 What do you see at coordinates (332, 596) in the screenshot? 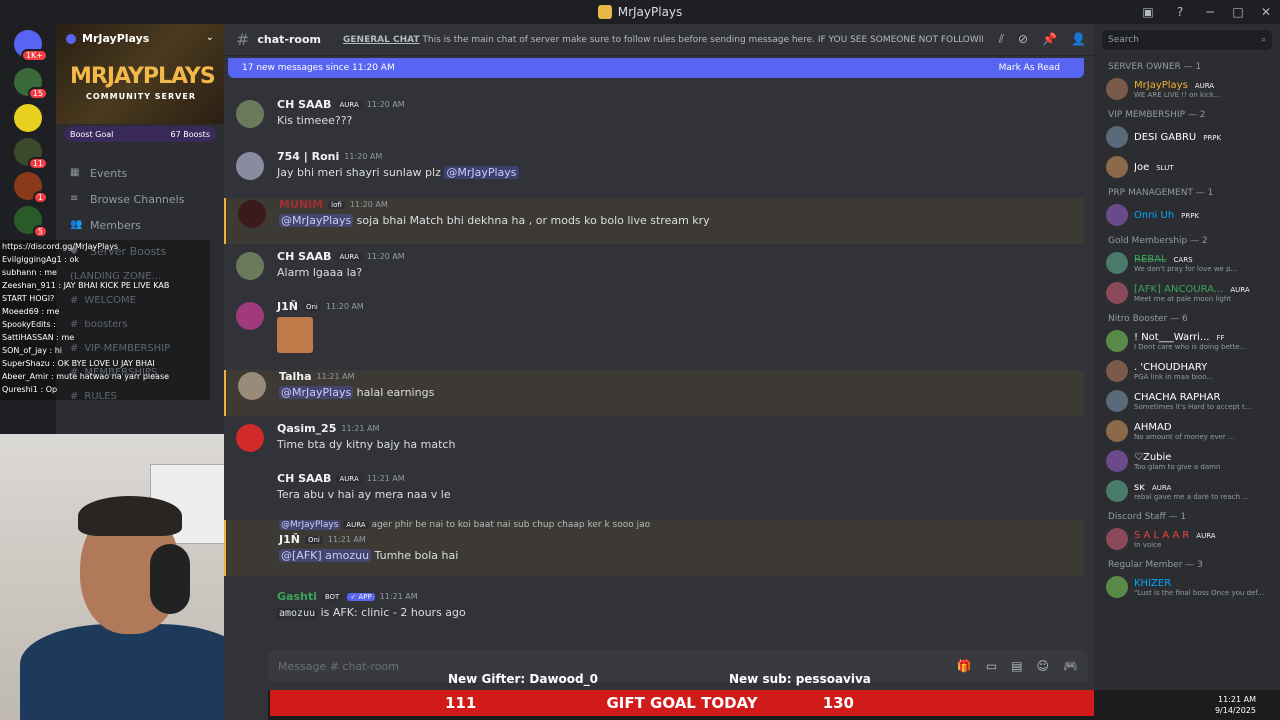
I see `bot-tag: BOT` at bounding box center [332, 596].